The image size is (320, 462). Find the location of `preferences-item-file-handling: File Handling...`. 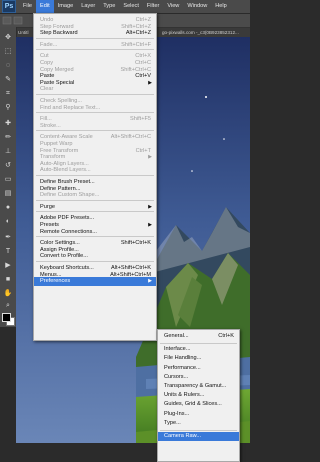

preferences-item-file-handling: File Handling... is located at coordinates (198, 358).